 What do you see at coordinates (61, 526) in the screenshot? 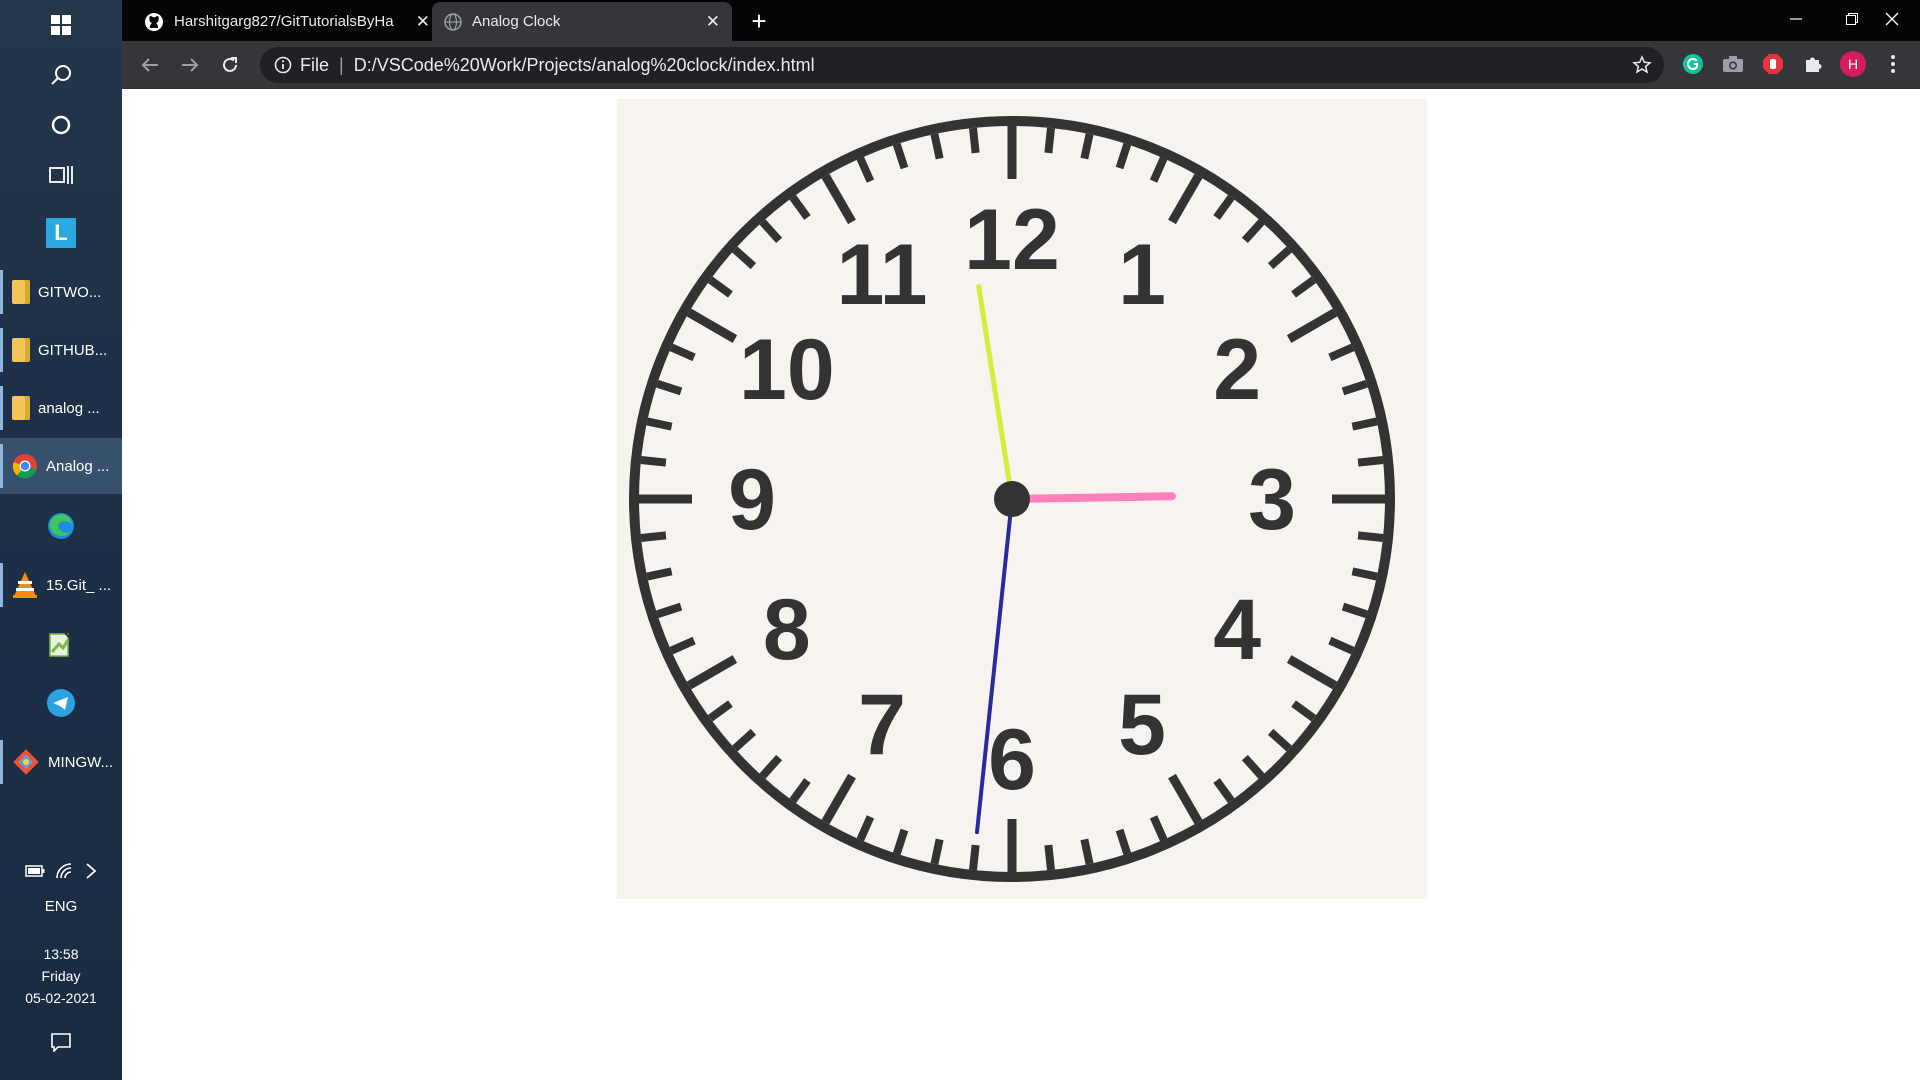
I see `taskbar-app-edge` at bounding box center [61, 526].